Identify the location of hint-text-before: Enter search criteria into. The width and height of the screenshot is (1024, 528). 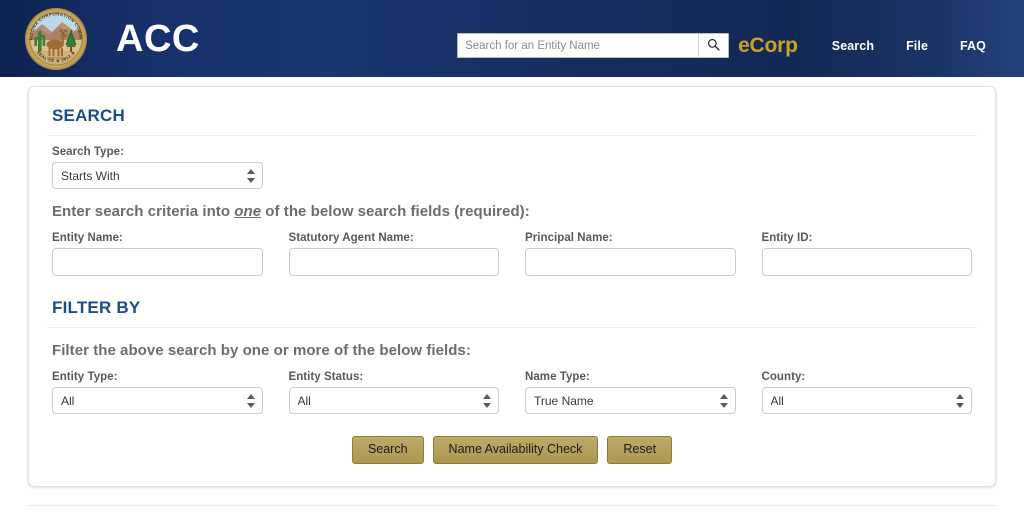
(143, 211).